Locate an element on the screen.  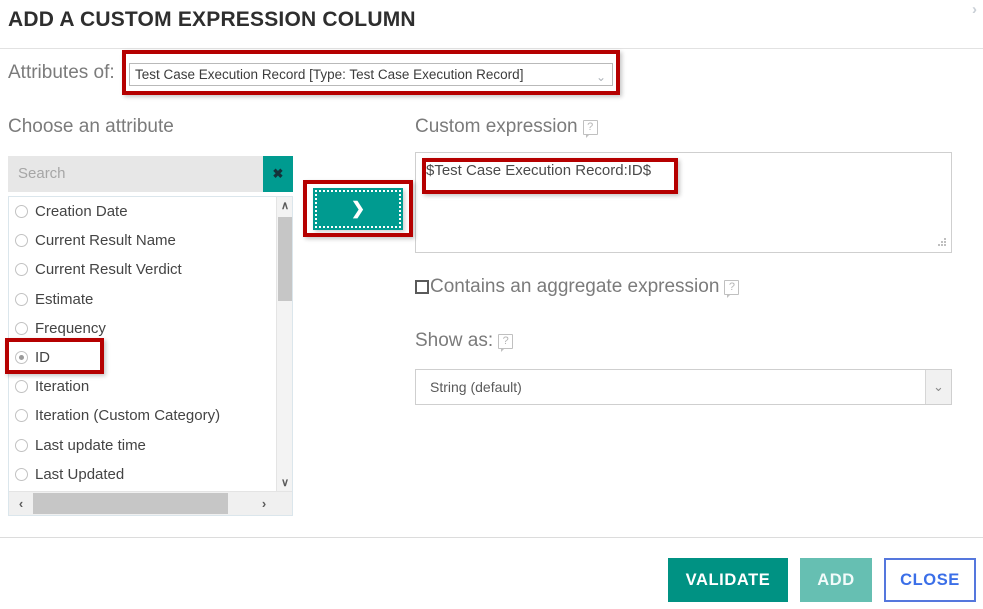
attribute-option-label: Iteration (Custom Category) is located at coordinates (128, 416).